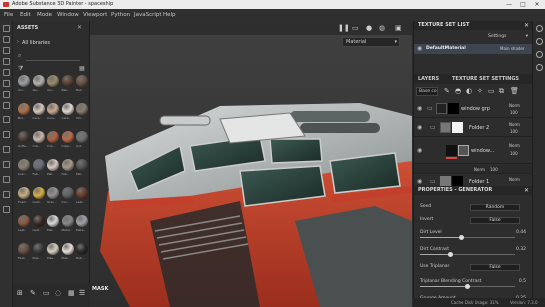 The width and height of the screenshot is (545, 307). Describe the element at coordinates (514, 91) in the screenshot. I see `delete-icon: 🗑` at that location.